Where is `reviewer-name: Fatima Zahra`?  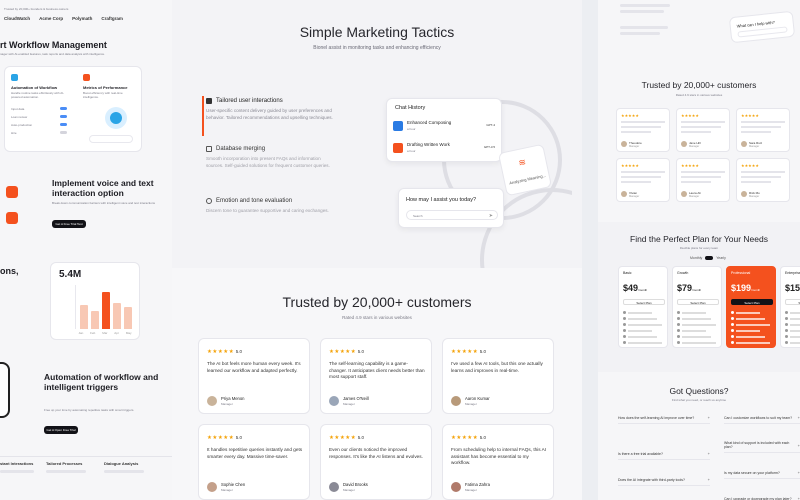 reviewer-name: Fatima Zahra is located at coordinates (477, 484).